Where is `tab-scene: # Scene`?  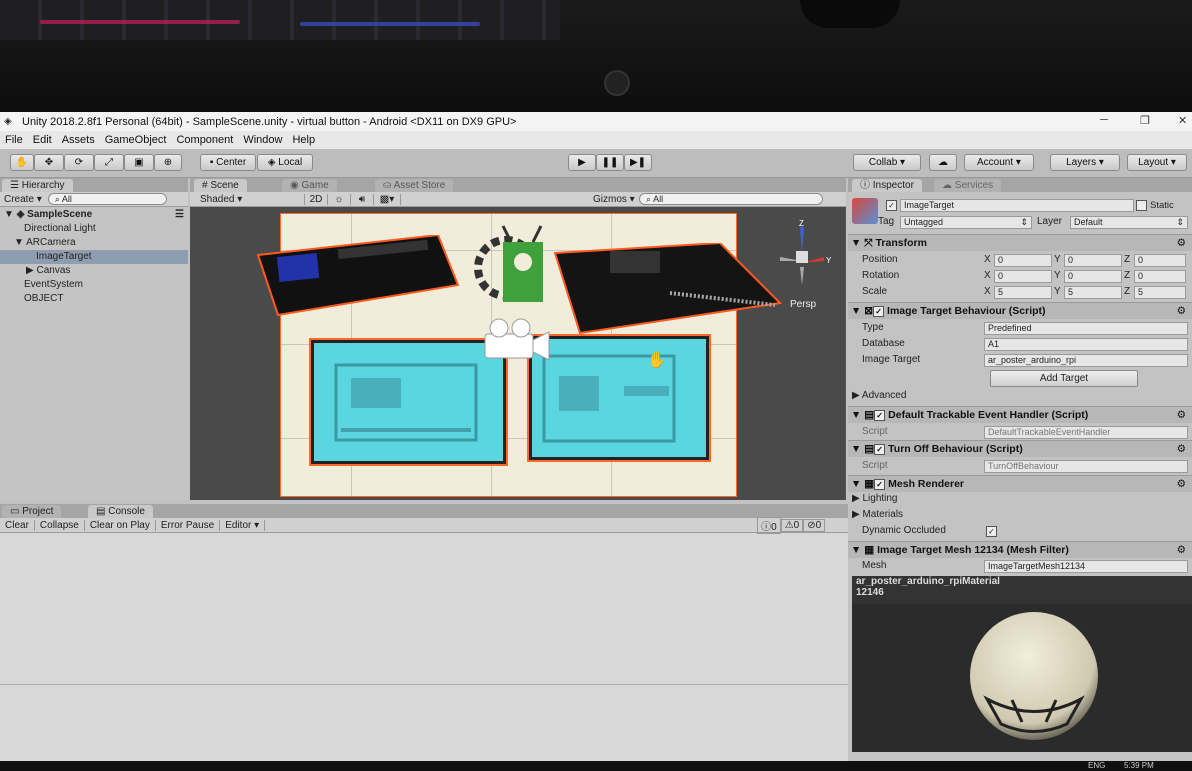
tab-scene: # Scene is located at coordinates (220, 185).